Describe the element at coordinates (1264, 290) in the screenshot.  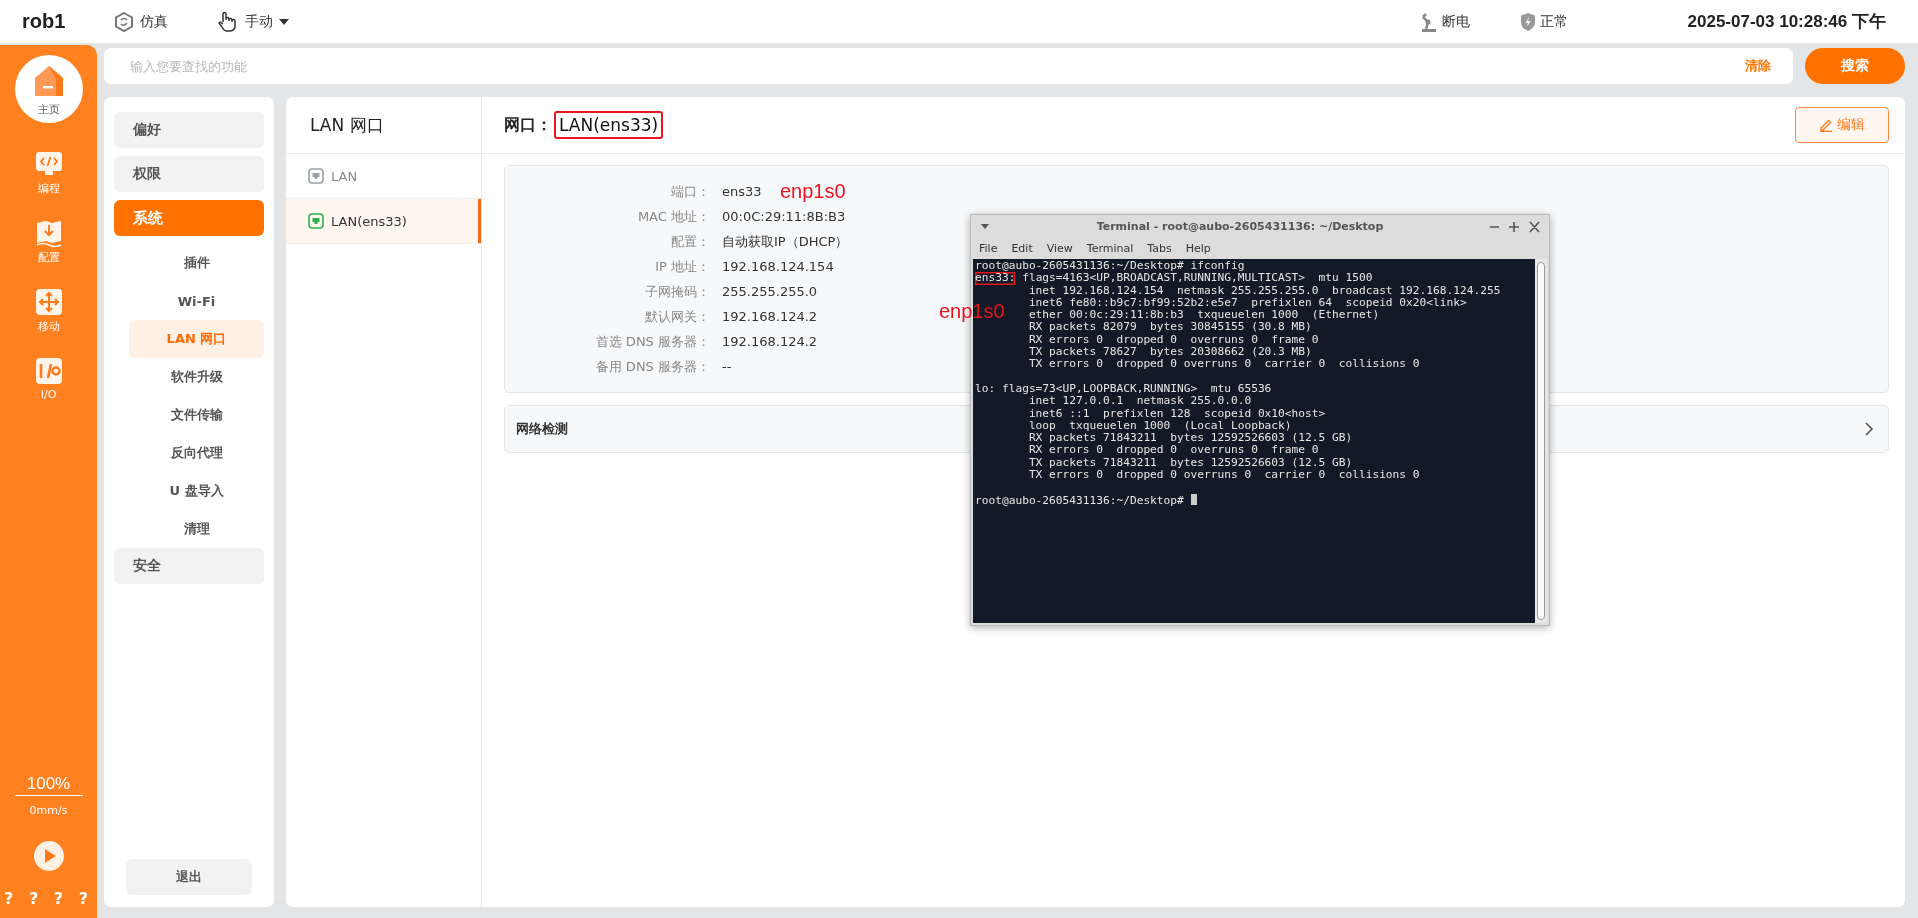
I see `terminal-line: inet 192.168.124.154 netmask 255.255.255.0 broadcast 192.168.124.255` at that location.